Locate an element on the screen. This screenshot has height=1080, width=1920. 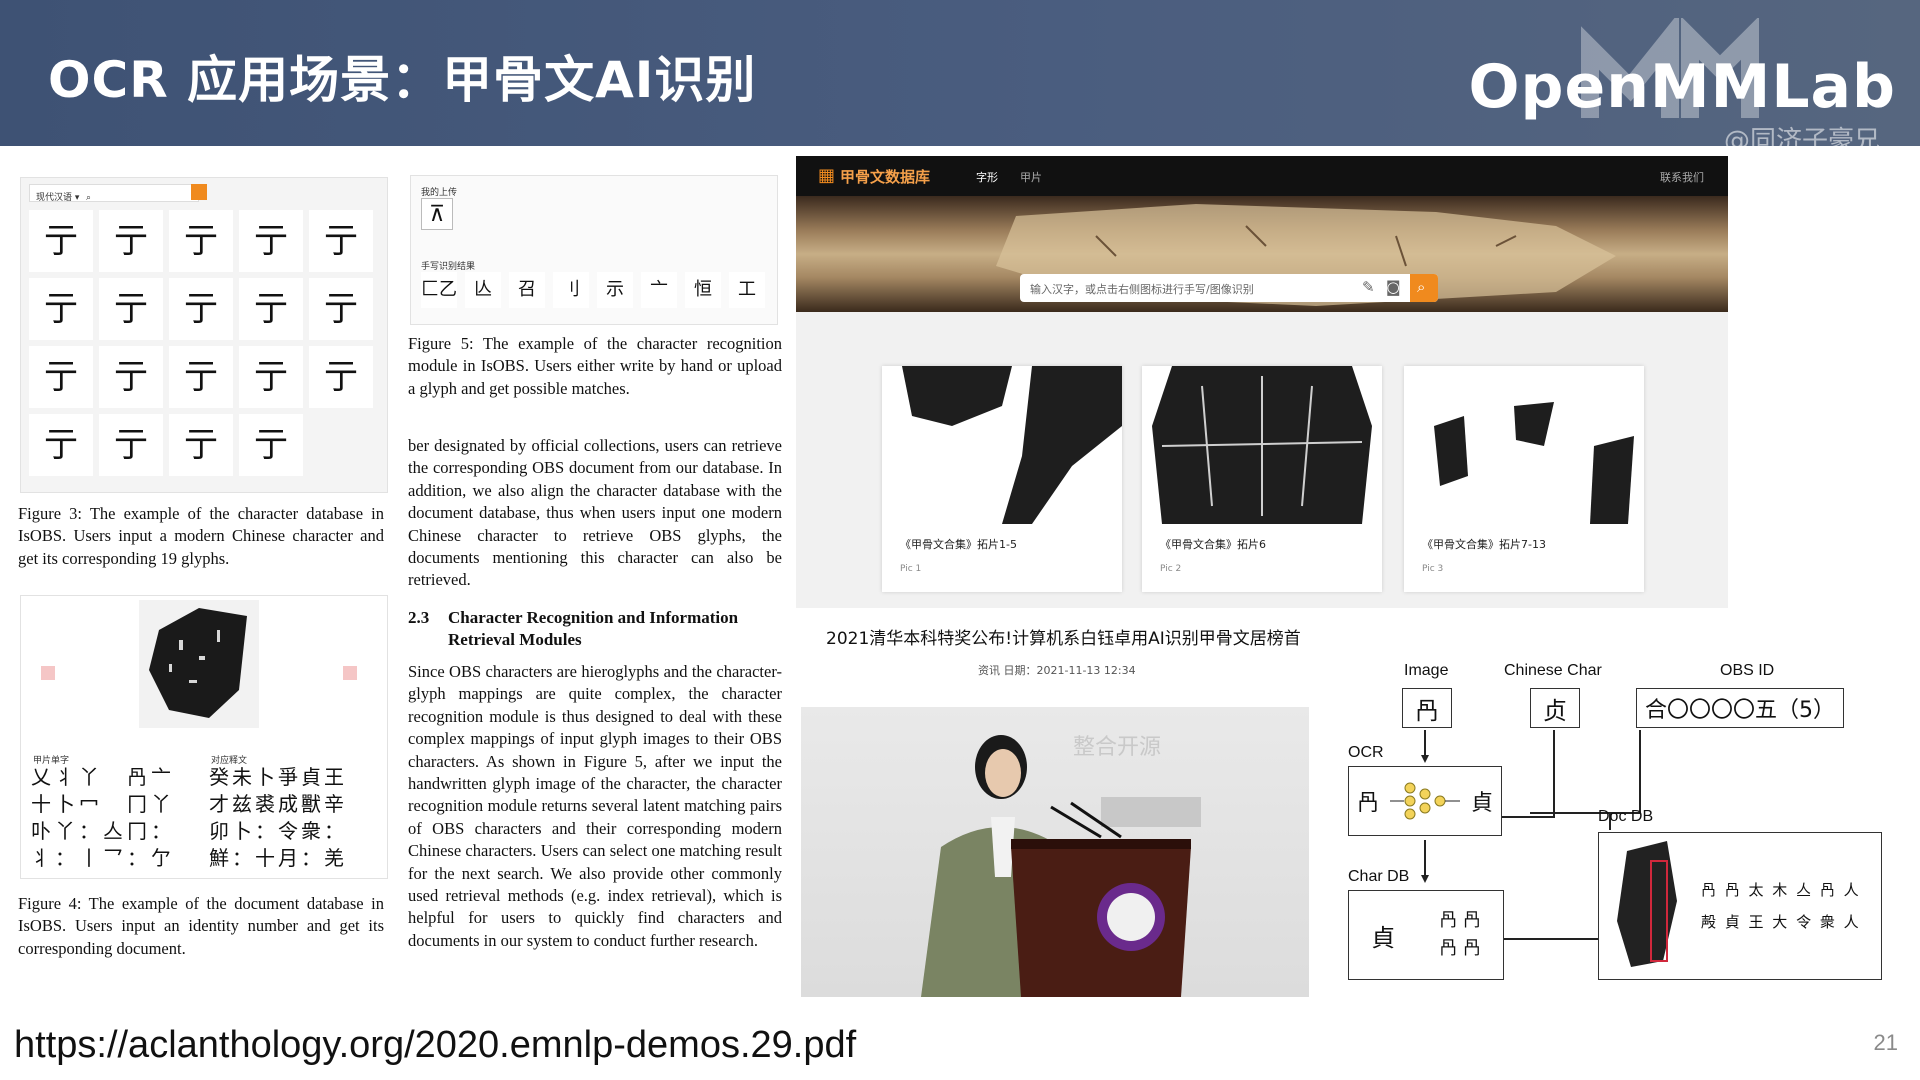
recognition-result: 召 is located at coordinates (527, 290).